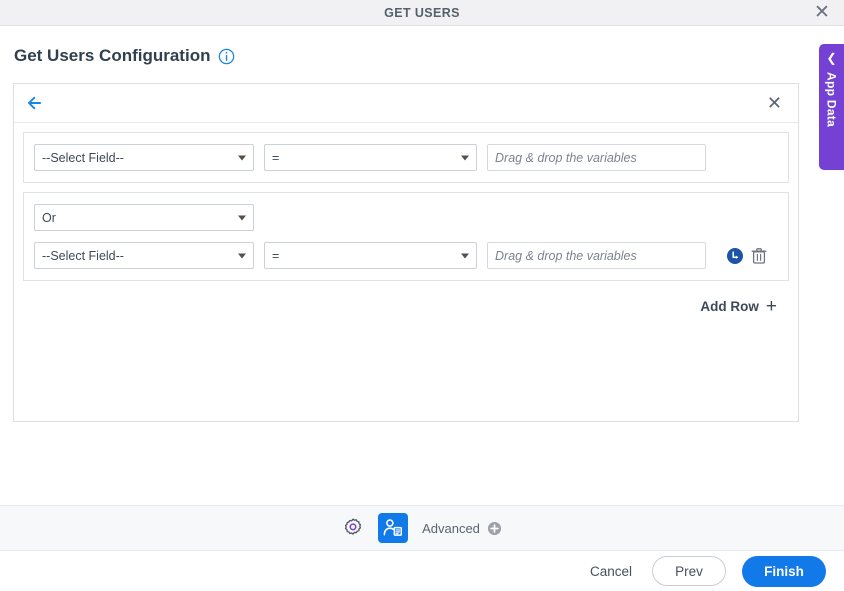  Describe the element at coordinates (831, 58) in the screenshot. I see `chevron-left-icon: ❮` at that location.